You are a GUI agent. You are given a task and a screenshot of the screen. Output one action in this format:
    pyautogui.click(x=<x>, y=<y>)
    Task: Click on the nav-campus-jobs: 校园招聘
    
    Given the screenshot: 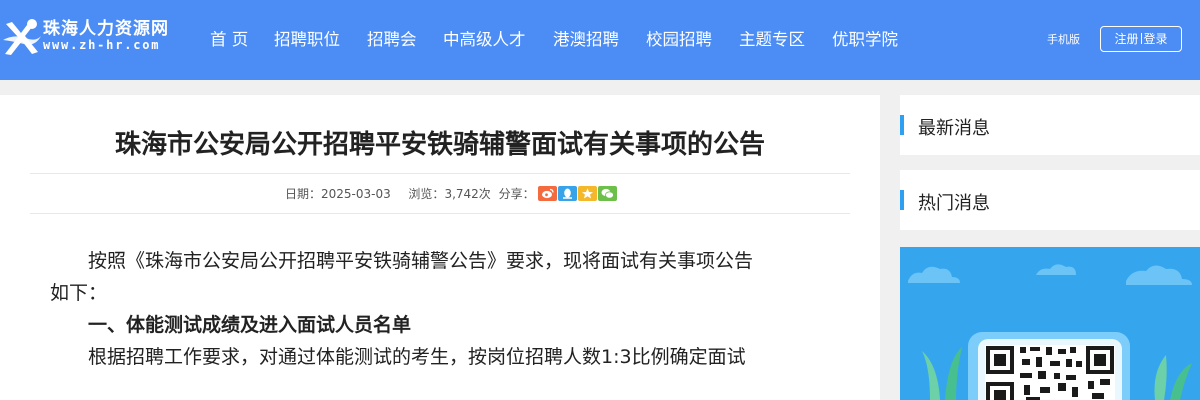 What is the action you would take?
    pyautogui.click(x=679, y=38)
    